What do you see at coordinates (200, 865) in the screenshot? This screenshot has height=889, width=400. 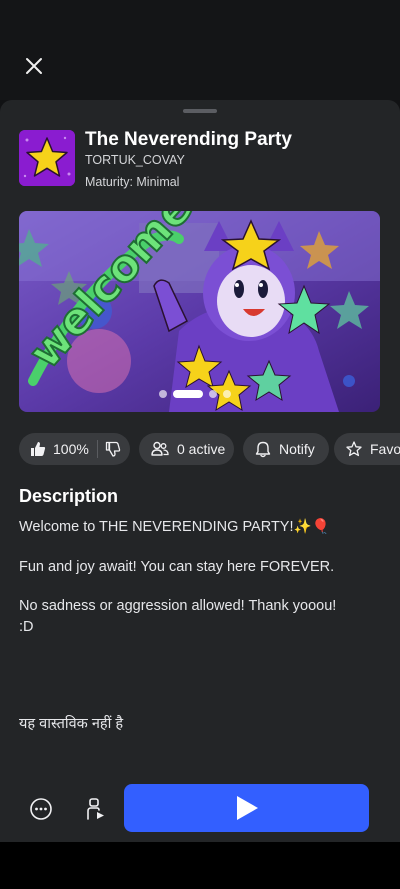 I see `system-navigation-area` at bounding box center [200, 865].